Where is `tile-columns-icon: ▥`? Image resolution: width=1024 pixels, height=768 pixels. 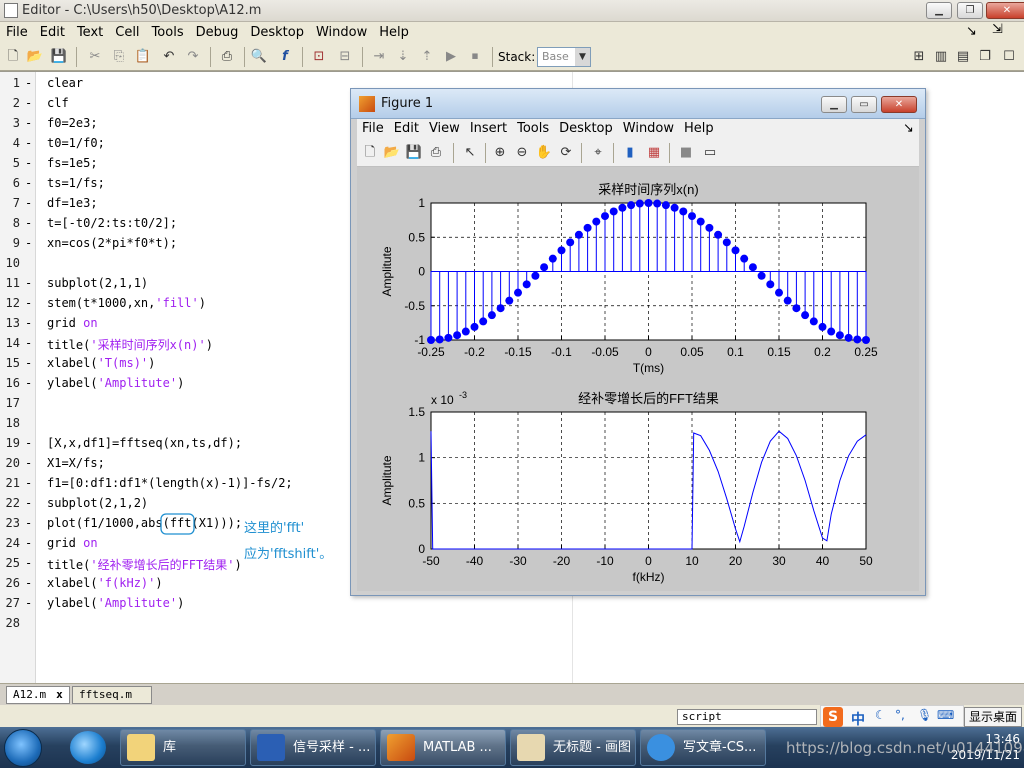 tile-columns-icon: ▥ is located at coordinates (941, 57).